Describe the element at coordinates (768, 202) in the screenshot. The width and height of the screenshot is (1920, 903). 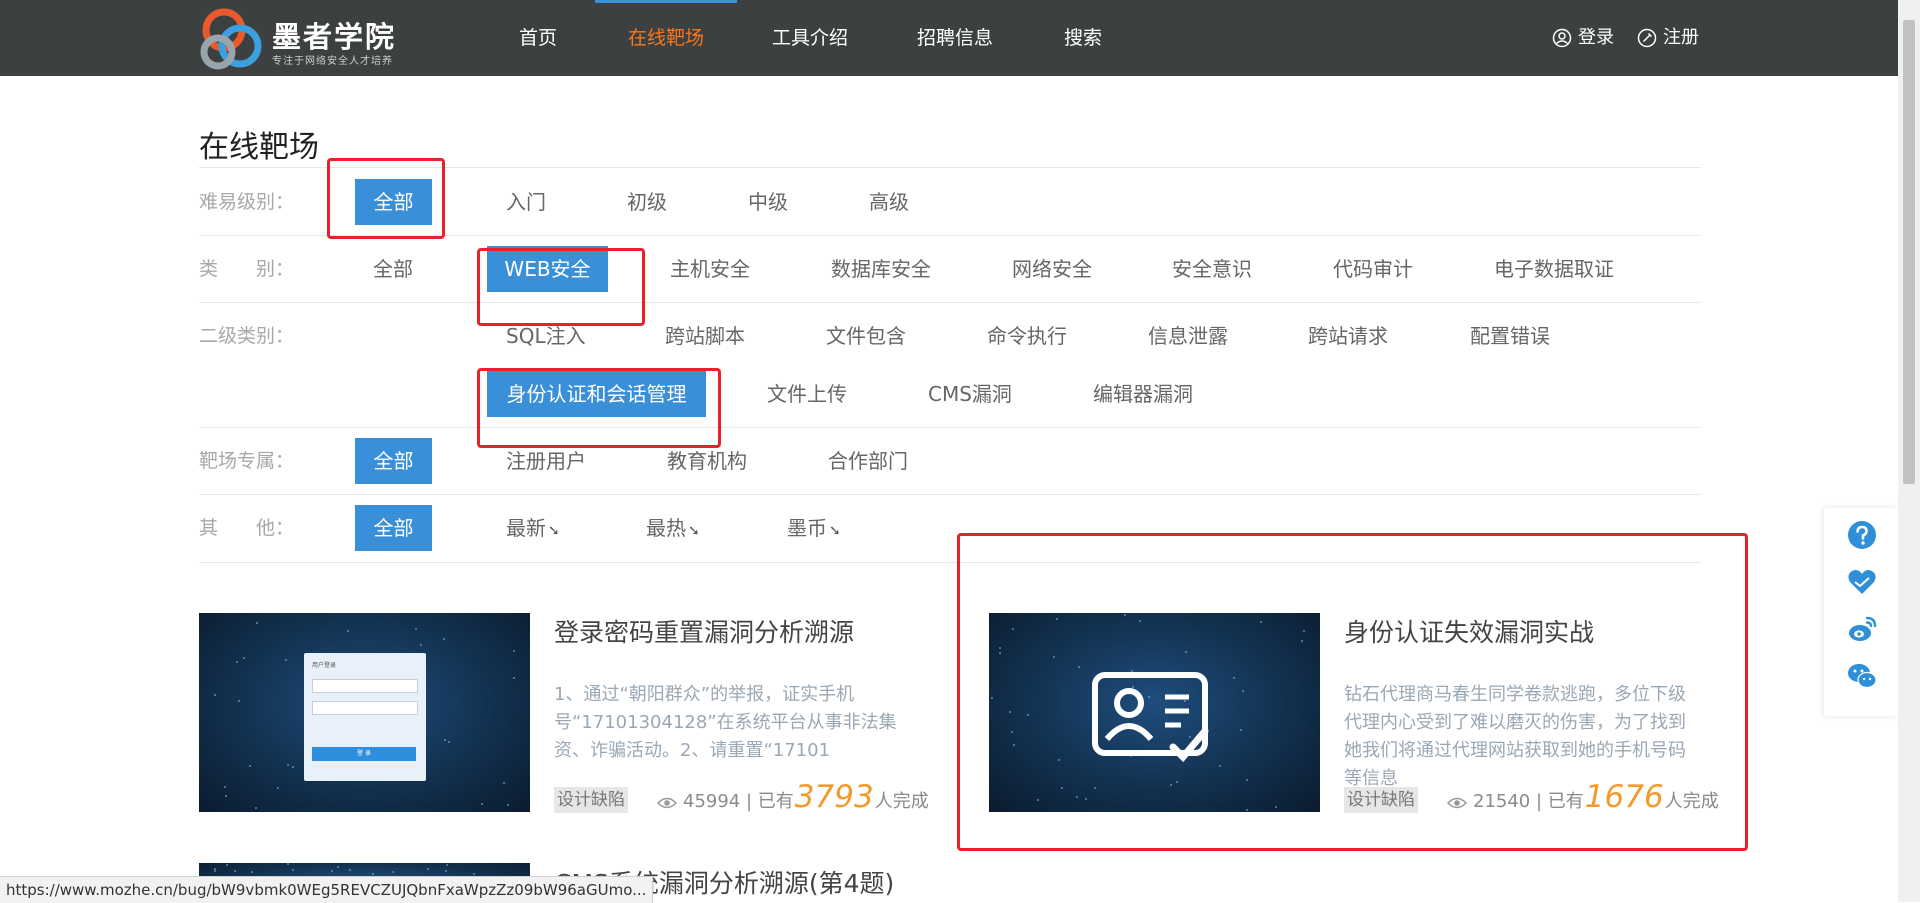
I see `difficulty-option-intermediate: 中级` at that location.